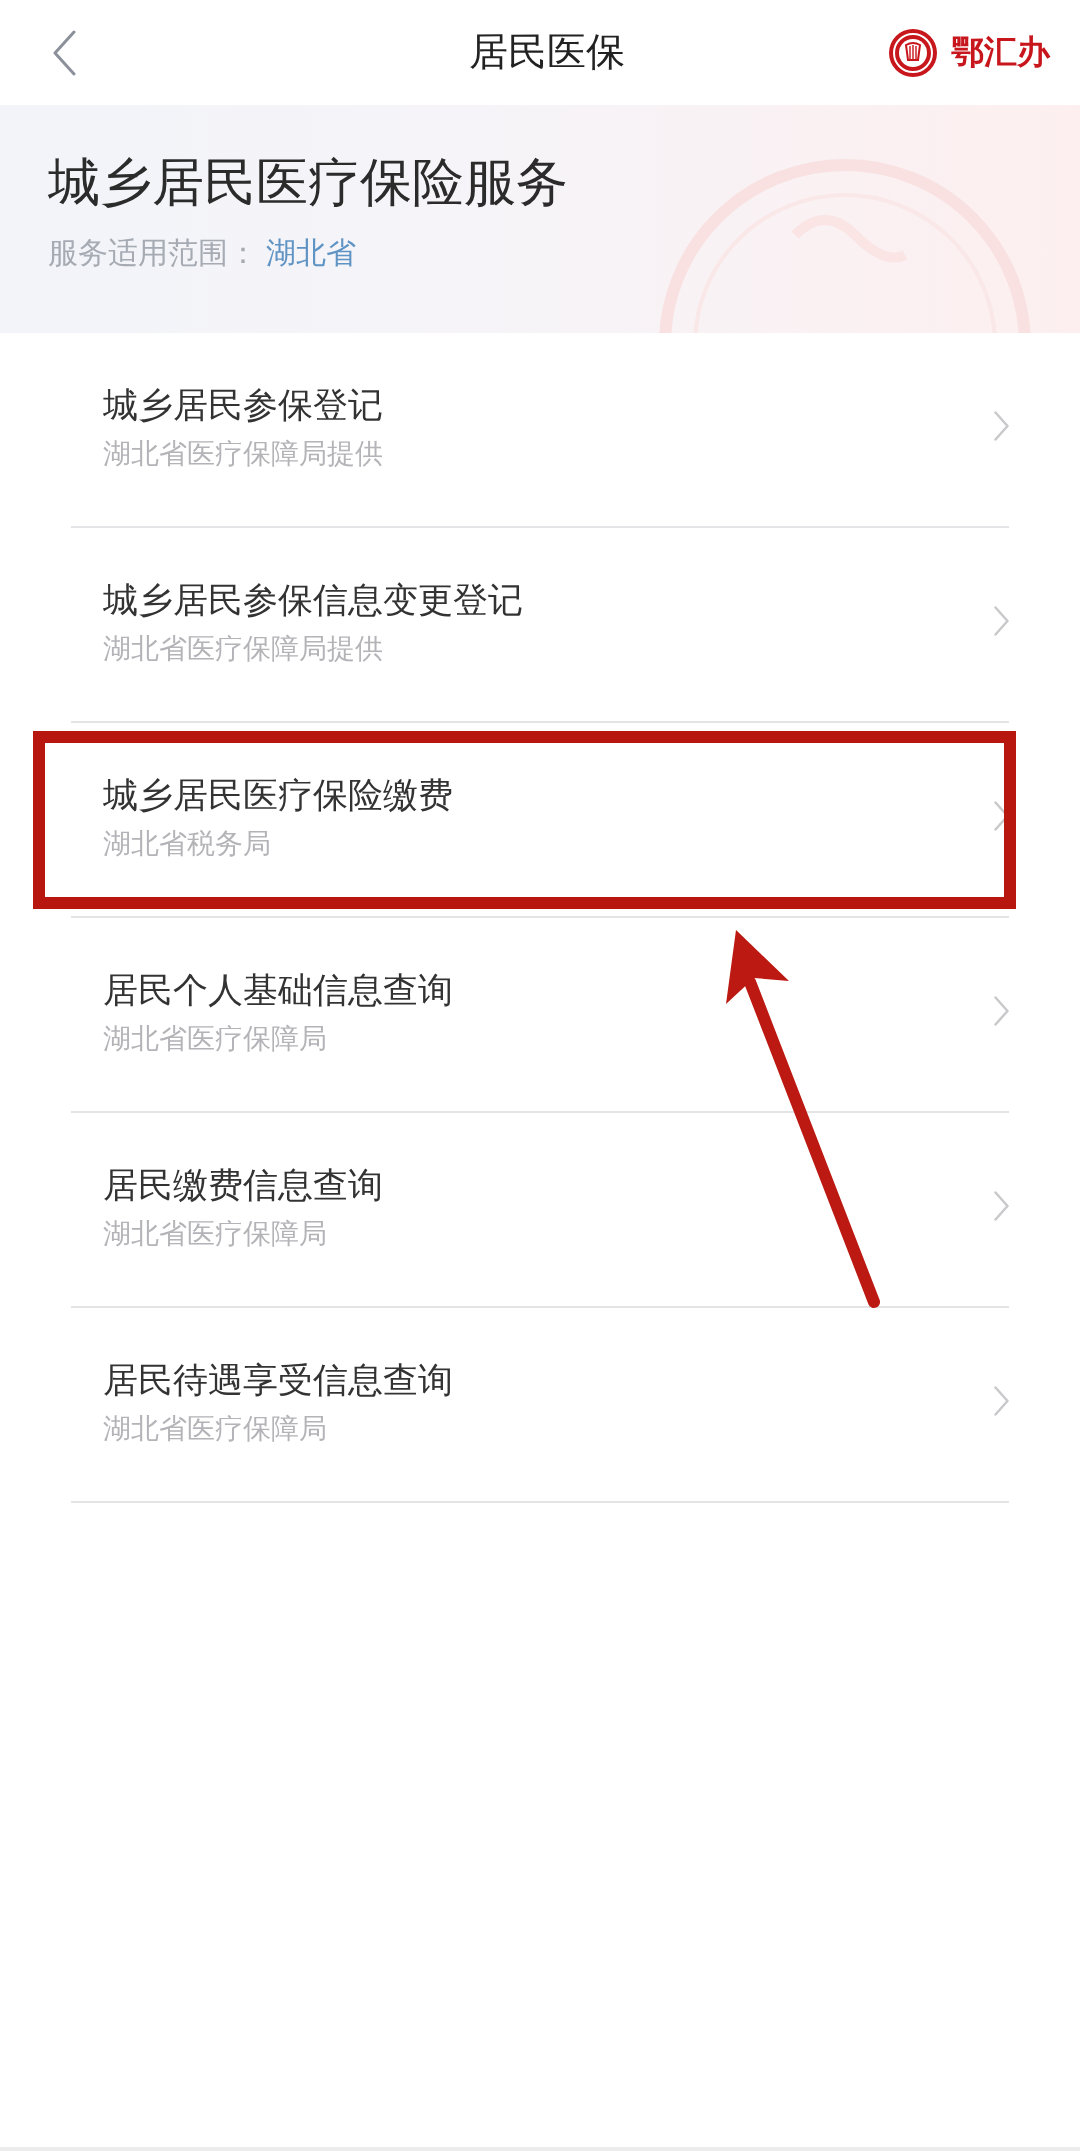  I want to click on page-heading: 城乡居民医疗保险服务, so click(308, 182).